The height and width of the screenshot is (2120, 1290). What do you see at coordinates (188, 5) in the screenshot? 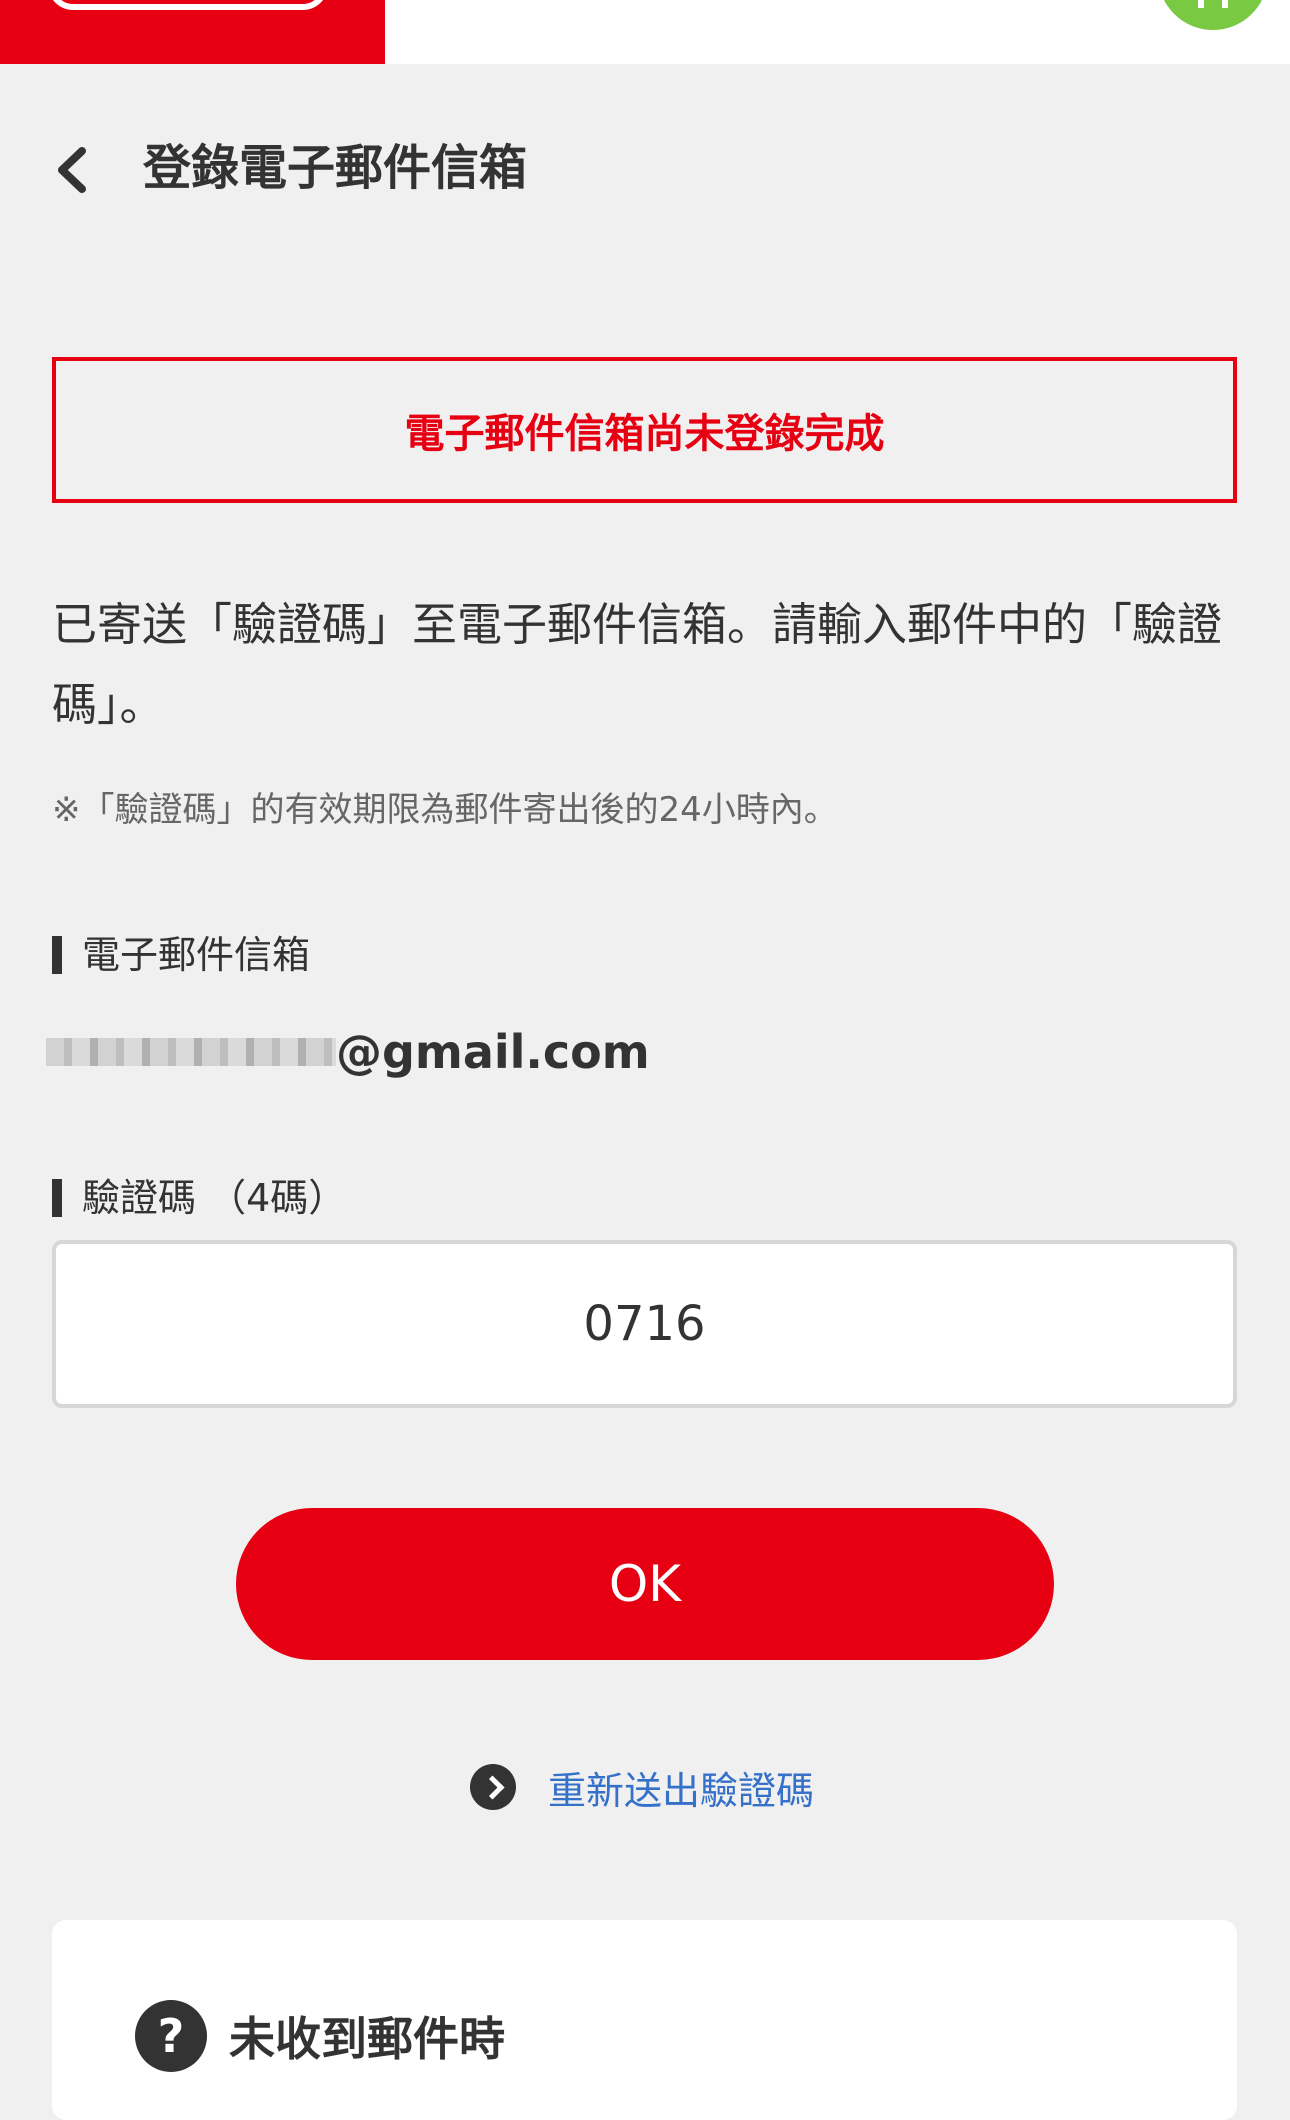
I see `brand-logo-outline` at bounding box center [188, 5].